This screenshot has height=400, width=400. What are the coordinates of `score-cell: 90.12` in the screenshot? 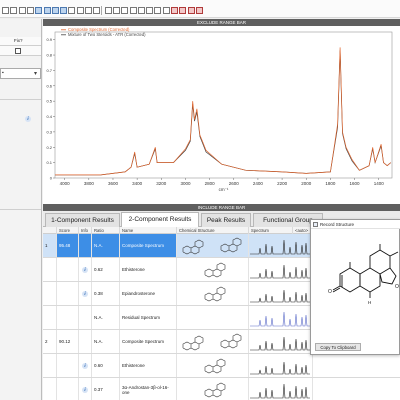 It's located at (68, 341).